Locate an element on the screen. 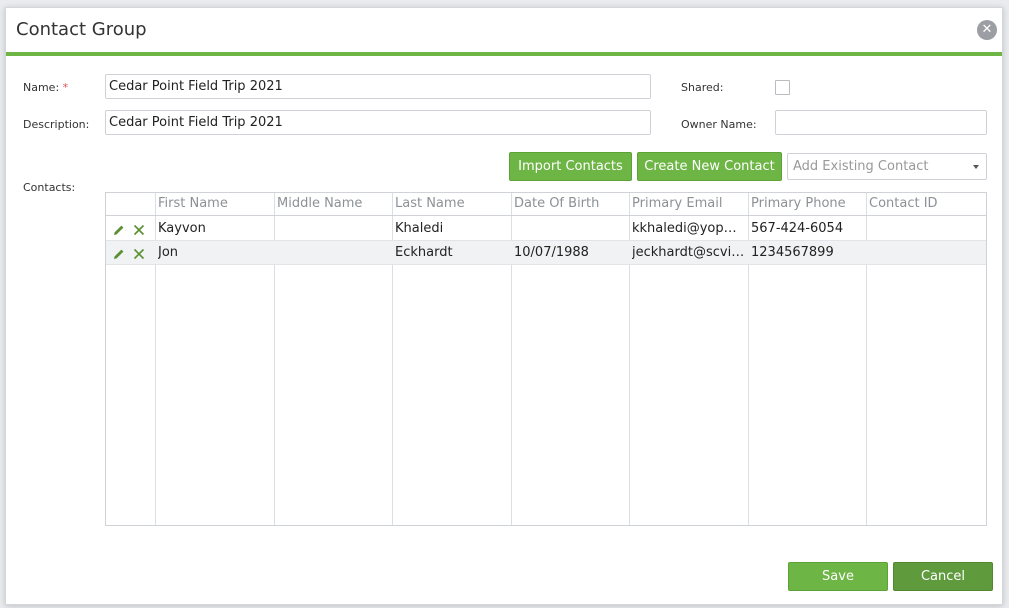  cell-last-name: Eckhardt is located at coordinates (424, 252).